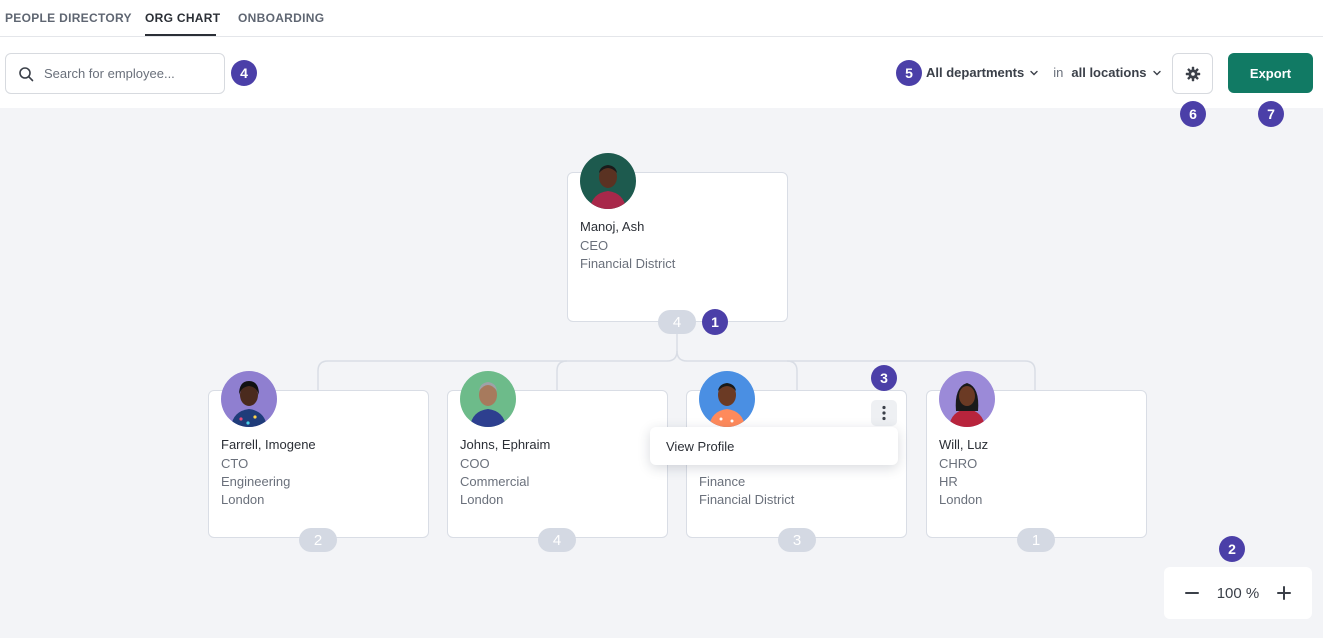  I want to click on employee-title: COO, so click(475, 463).